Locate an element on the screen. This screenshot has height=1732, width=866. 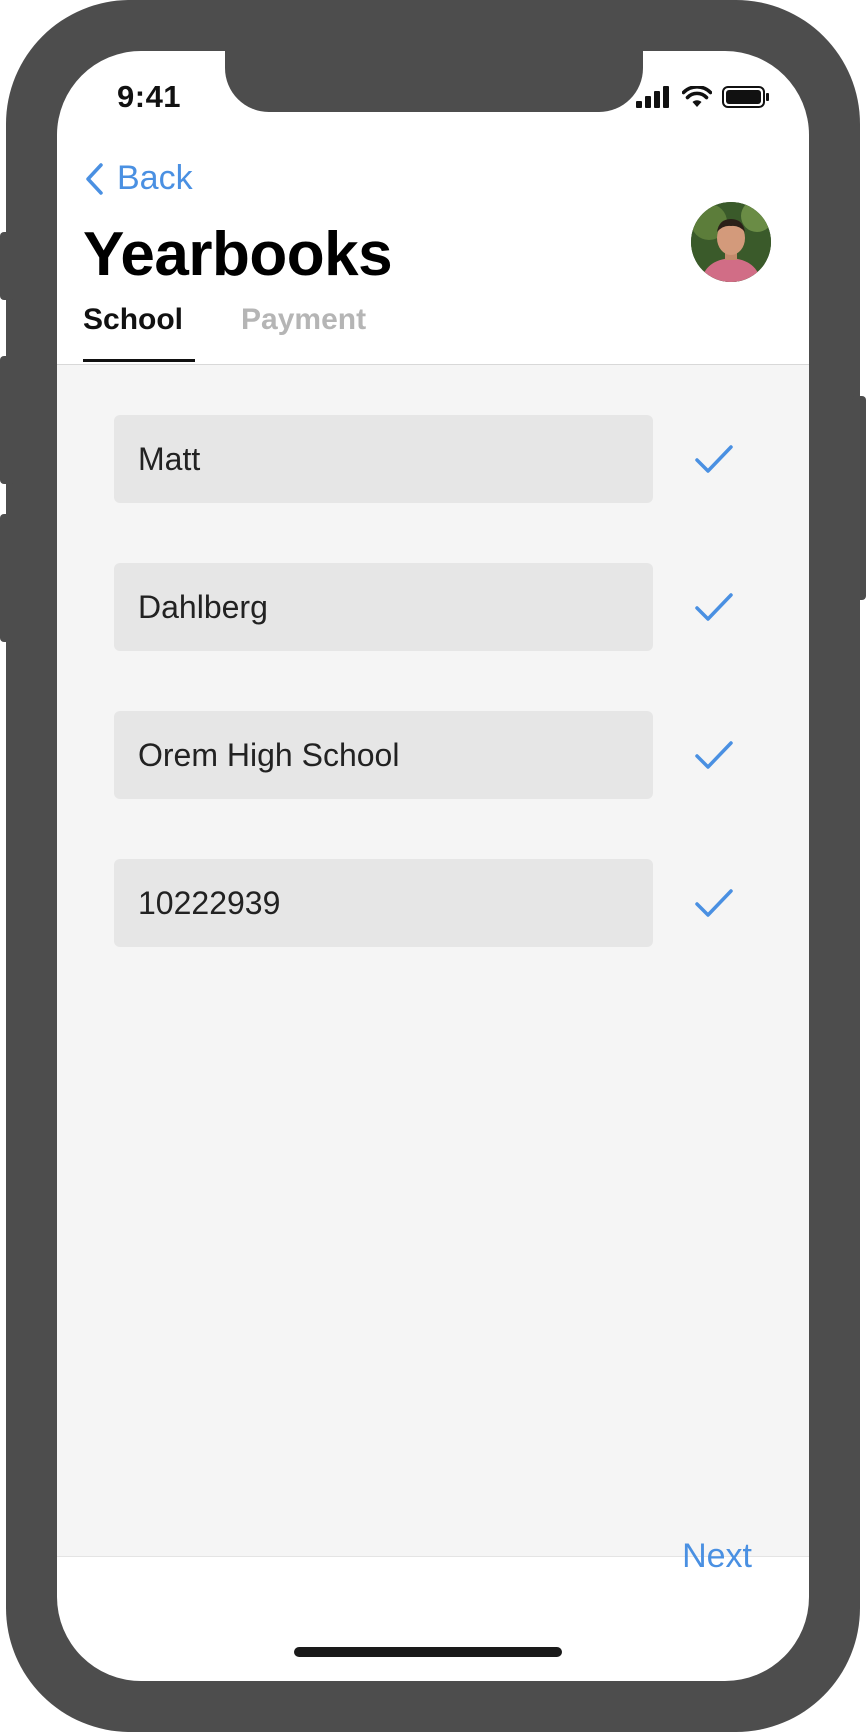
first-name-field: Matt is located at coordinates (383, 459).